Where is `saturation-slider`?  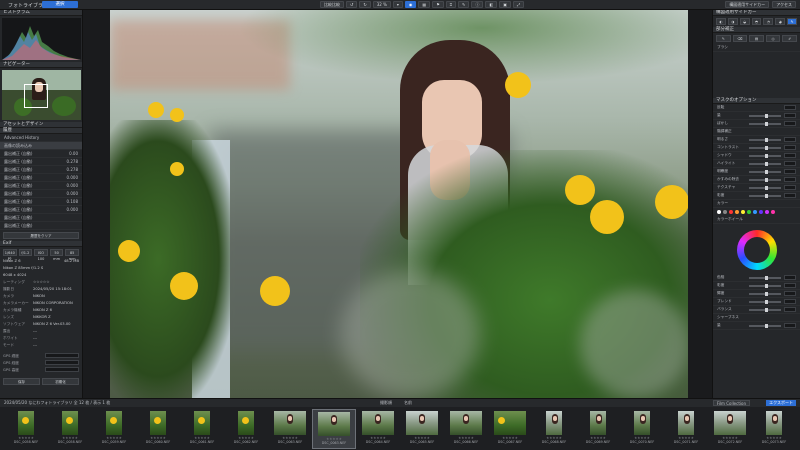
saturation-slider is located at coordinates (765, 195).